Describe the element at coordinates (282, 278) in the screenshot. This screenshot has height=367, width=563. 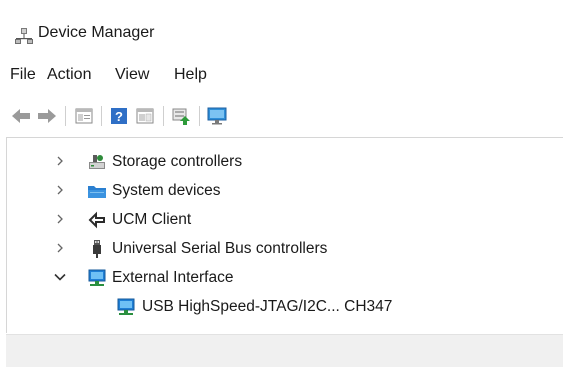
I see `tree-item-external-interface: External Interface` at that location.